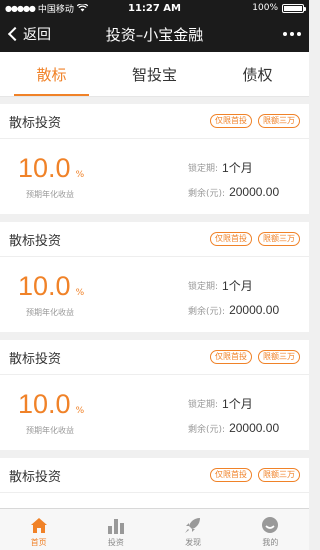 The height and width of the screenshot is (550, 320). I want to click on wifi-icon, so click(82, 8).